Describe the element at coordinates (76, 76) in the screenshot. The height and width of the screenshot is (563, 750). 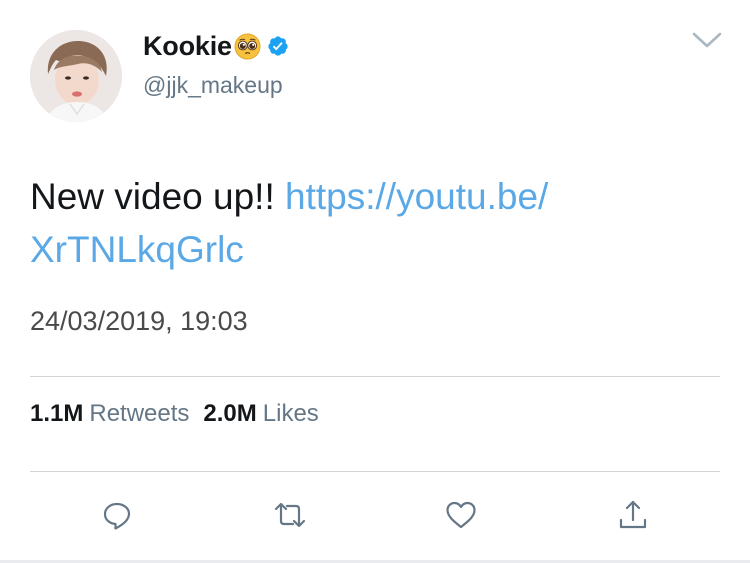
I see `avatar` at that location.